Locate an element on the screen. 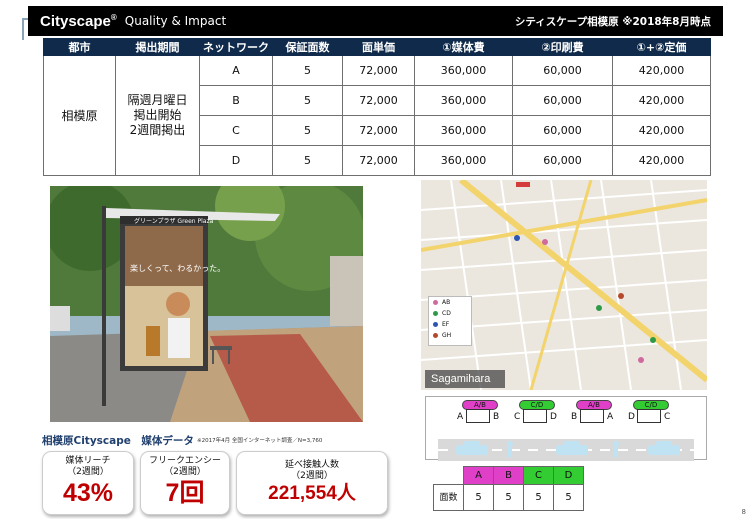 The width and height of the screenshot is (750, 519). media-data-note: ※2017年4月 全国インターネット調査／N=3,760 is located at coordinates (260, 441).